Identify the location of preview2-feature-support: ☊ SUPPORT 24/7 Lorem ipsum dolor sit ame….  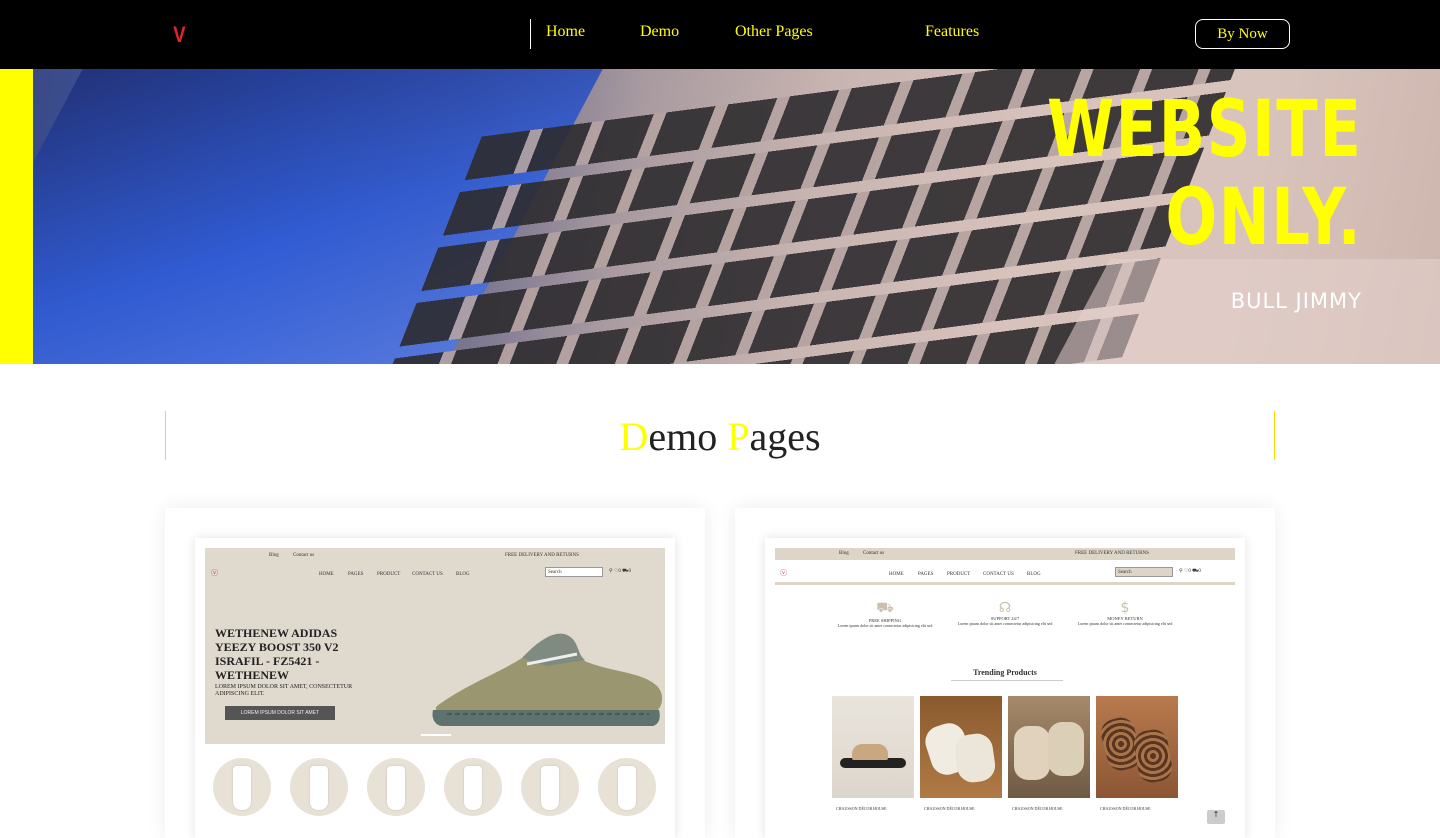
(1005, 613).